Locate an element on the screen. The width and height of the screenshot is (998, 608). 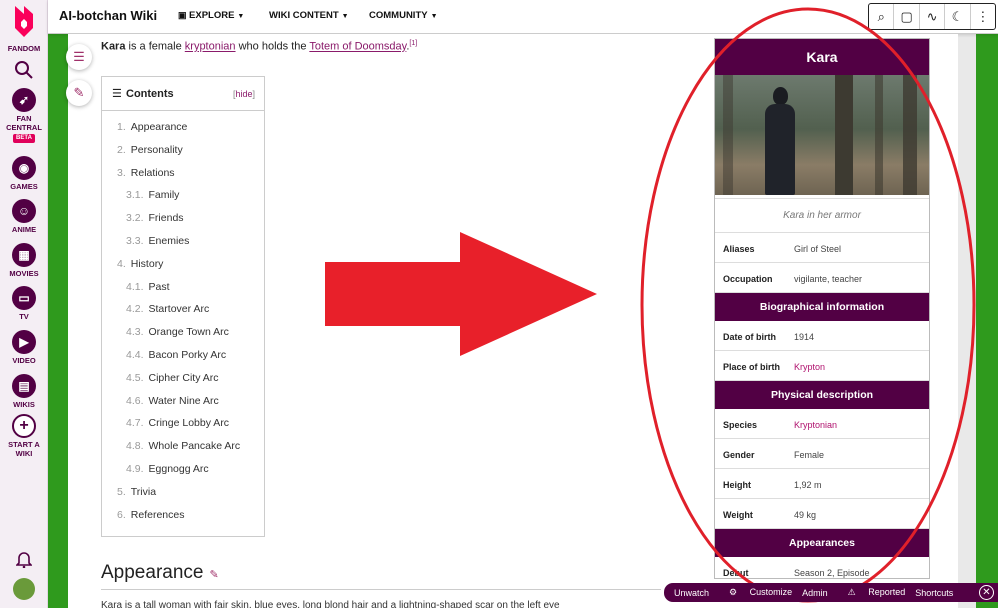
toc-item-label: Family is located at coordinates (164, 195).